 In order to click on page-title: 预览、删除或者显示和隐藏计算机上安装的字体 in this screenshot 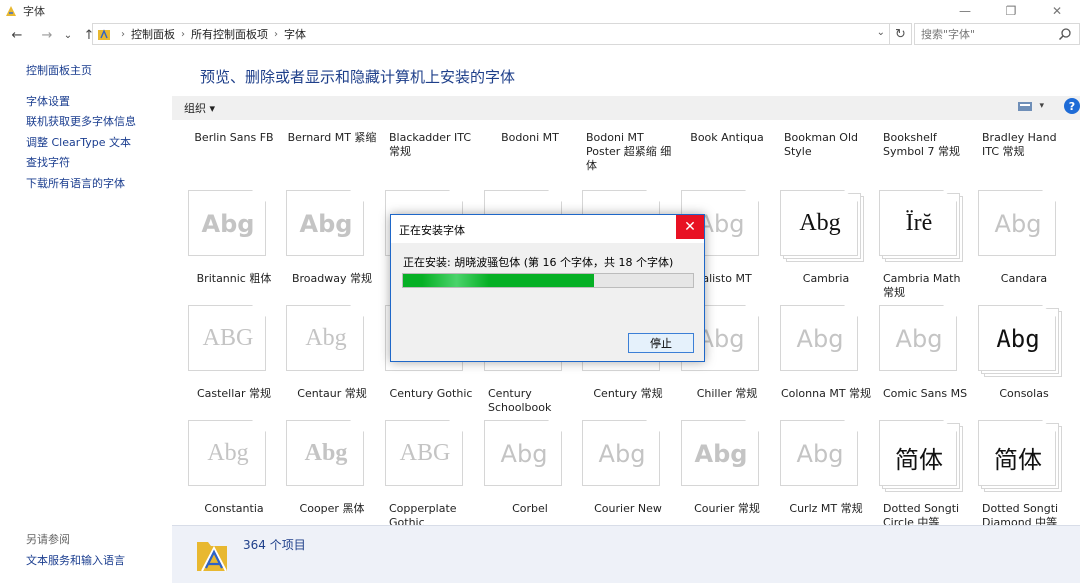, I will do `click(358, 77)`.